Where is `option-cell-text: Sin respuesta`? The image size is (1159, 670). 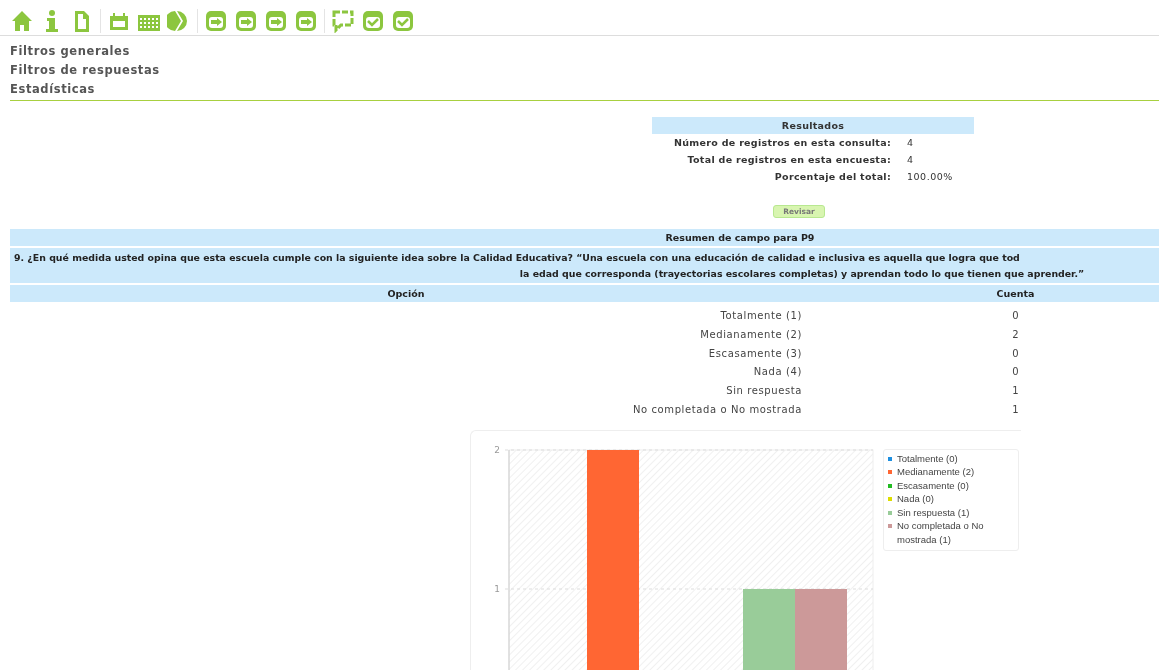
option-cell-text: Sin respuesta is located at coordinates (763, 391).